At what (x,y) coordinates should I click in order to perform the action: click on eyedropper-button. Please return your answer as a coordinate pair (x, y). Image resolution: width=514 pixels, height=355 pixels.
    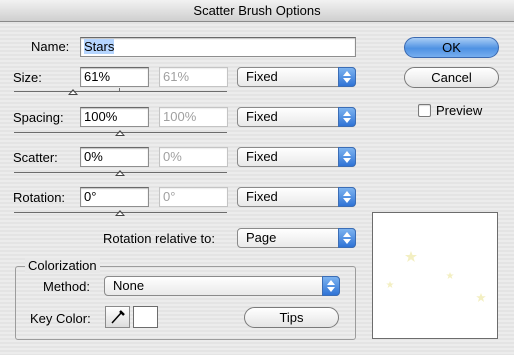
    Looking at the image, I should click on (117, 317).